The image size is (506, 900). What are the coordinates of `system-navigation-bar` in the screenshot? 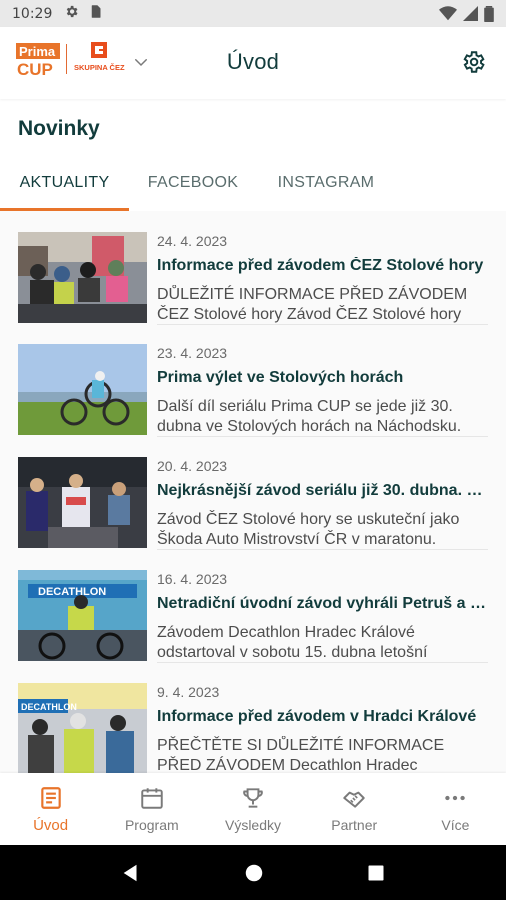 It's located at (253, 872).